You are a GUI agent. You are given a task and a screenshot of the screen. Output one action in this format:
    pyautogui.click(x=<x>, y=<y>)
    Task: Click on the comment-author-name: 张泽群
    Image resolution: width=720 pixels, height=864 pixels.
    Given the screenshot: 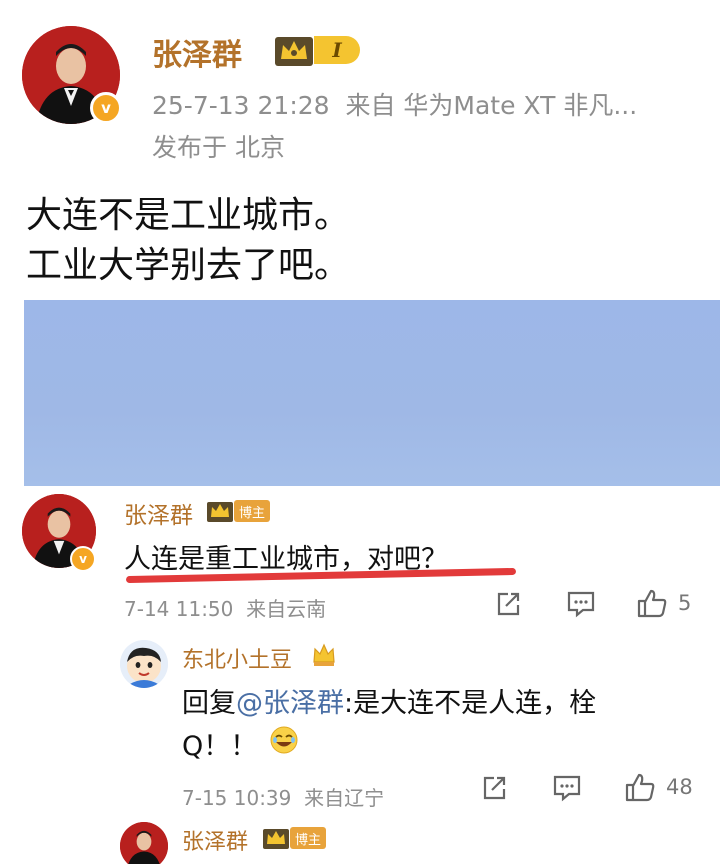 What is the action you would take?
    pyautogui.click(x=158, y=513)
    